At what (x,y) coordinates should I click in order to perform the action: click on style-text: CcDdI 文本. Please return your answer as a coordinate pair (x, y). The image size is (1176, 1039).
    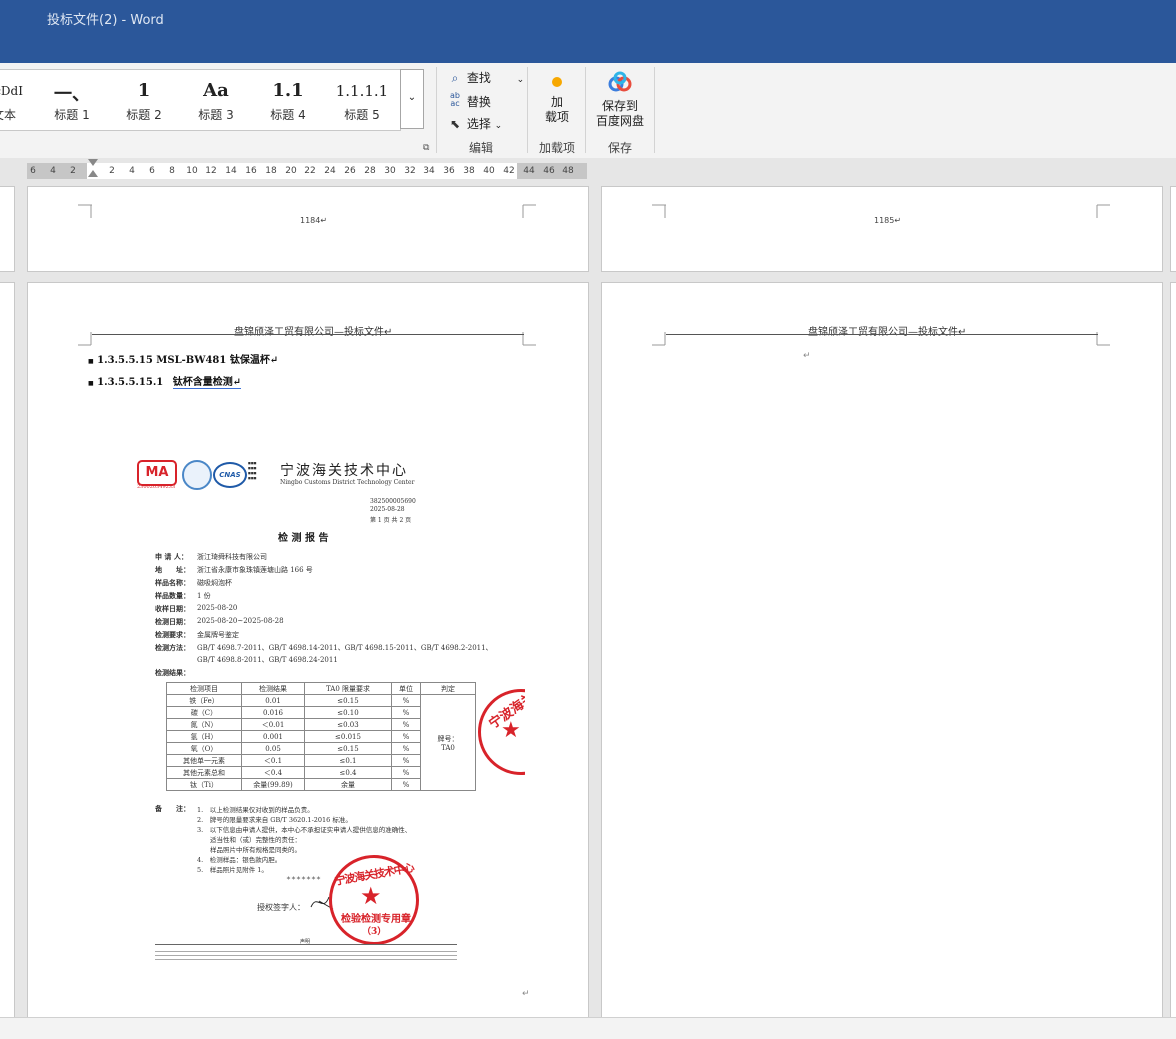
    Looking at the image, I should click on (18, 99).